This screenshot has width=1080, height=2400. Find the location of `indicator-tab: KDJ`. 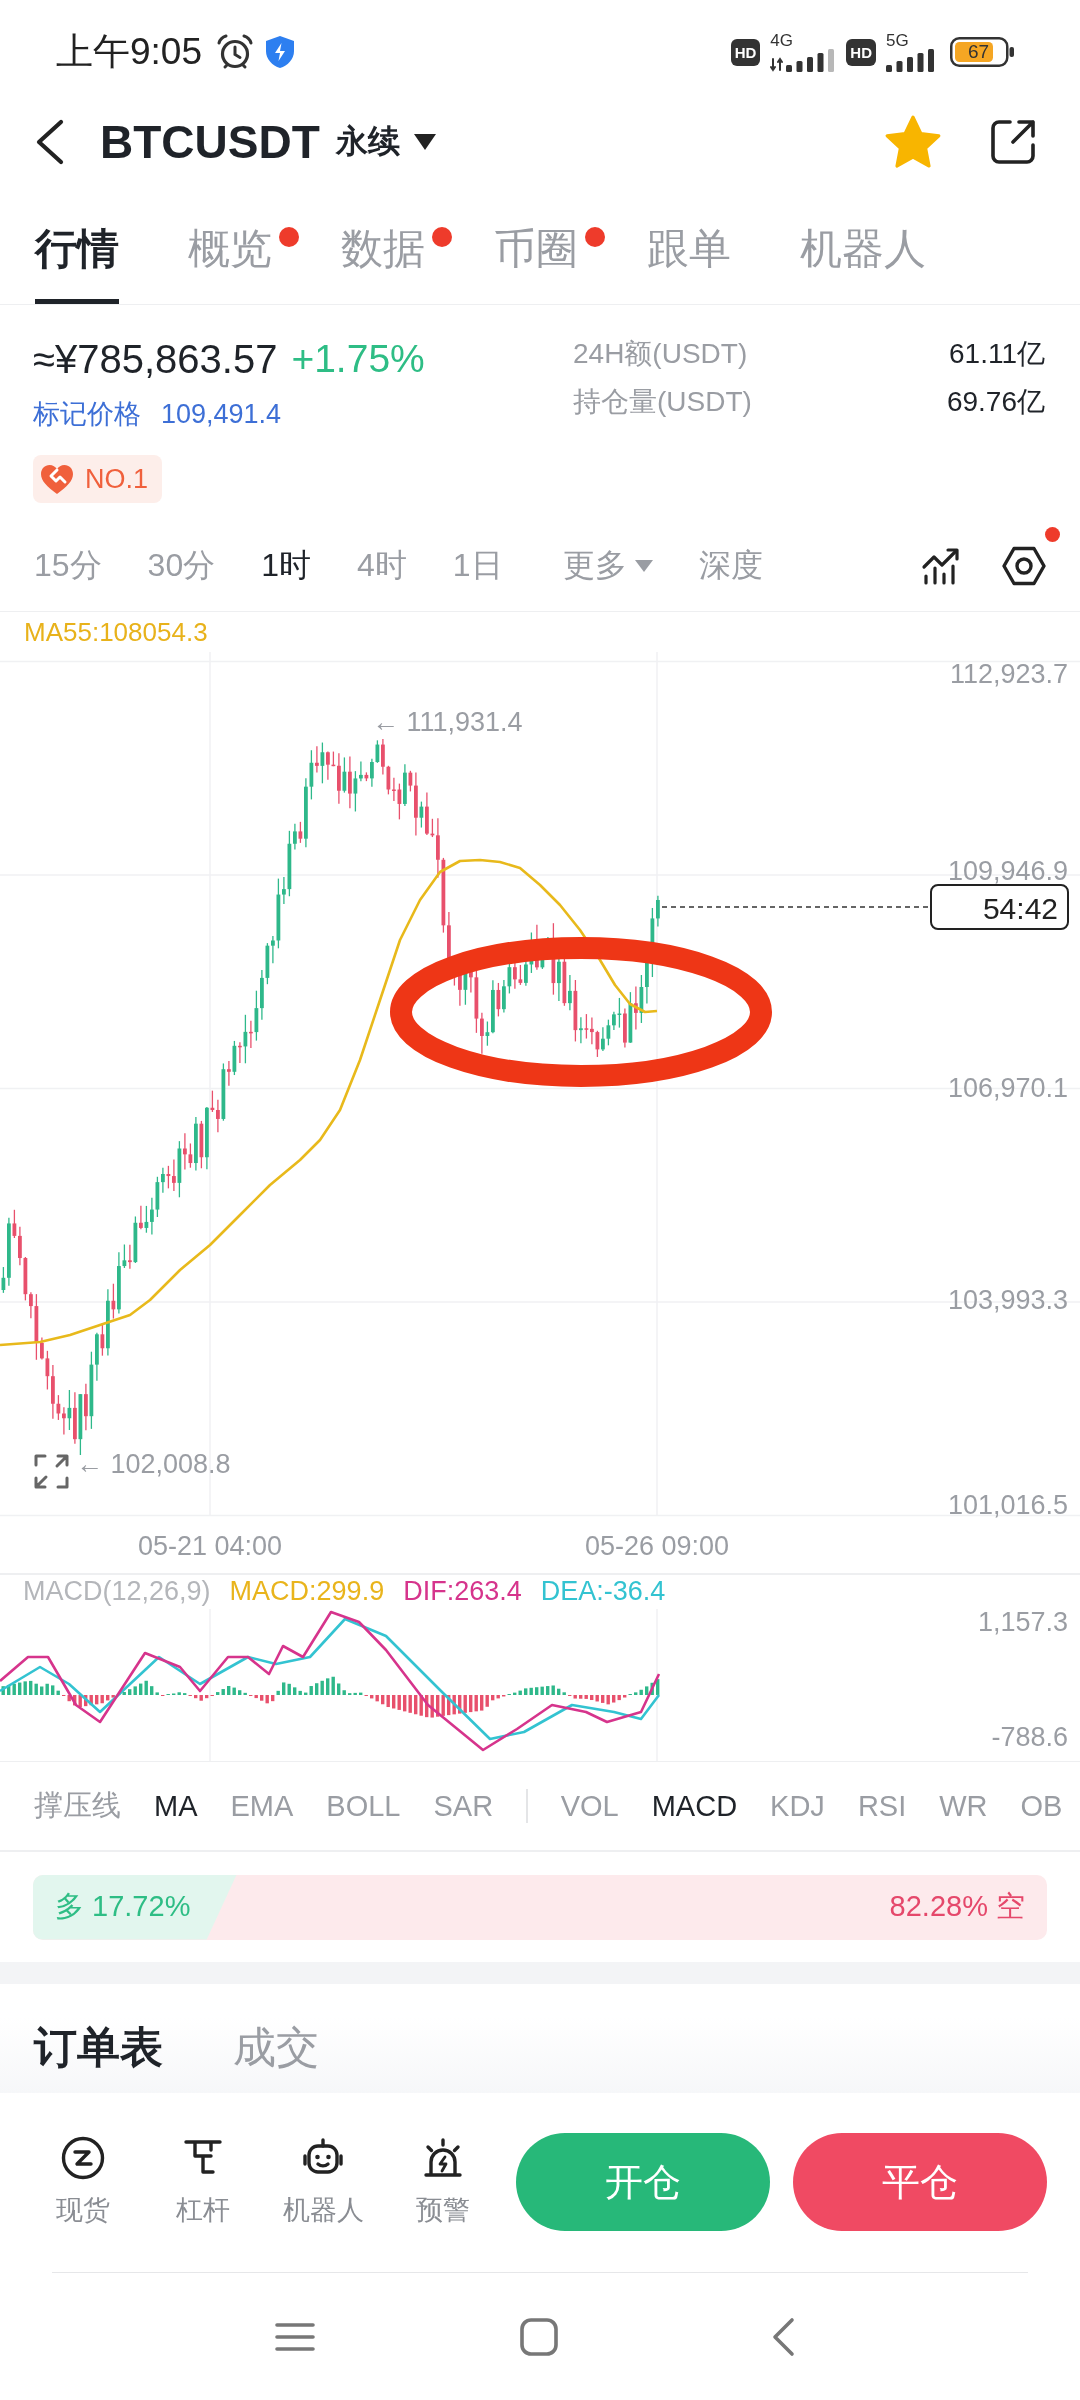

indicator-tab: KDJ is located at coordinates (797, 1806).